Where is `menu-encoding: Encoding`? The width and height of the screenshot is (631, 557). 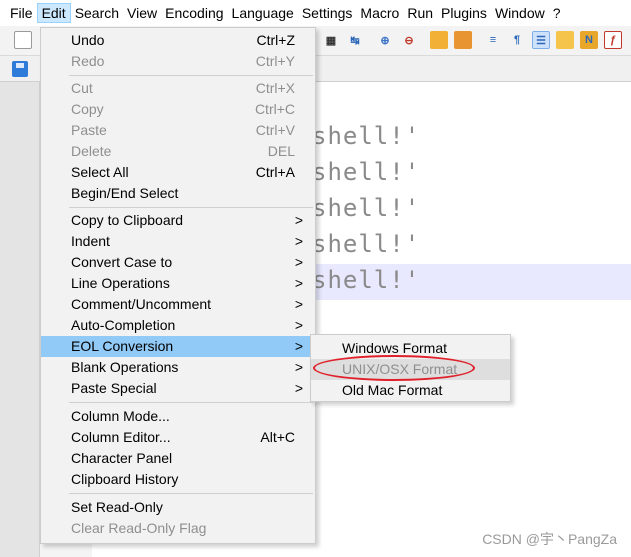
menu-encoding: Encoding is located at coordinates (194, 13).